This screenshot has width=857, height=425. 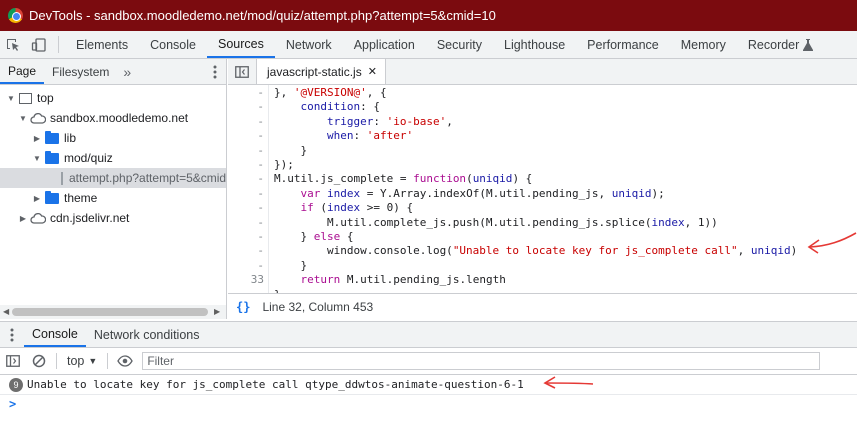 What do you see at coordinates (13, 361) in the screenshot?
I see `console-sidebar-icon` at bounding box center [13, 361].